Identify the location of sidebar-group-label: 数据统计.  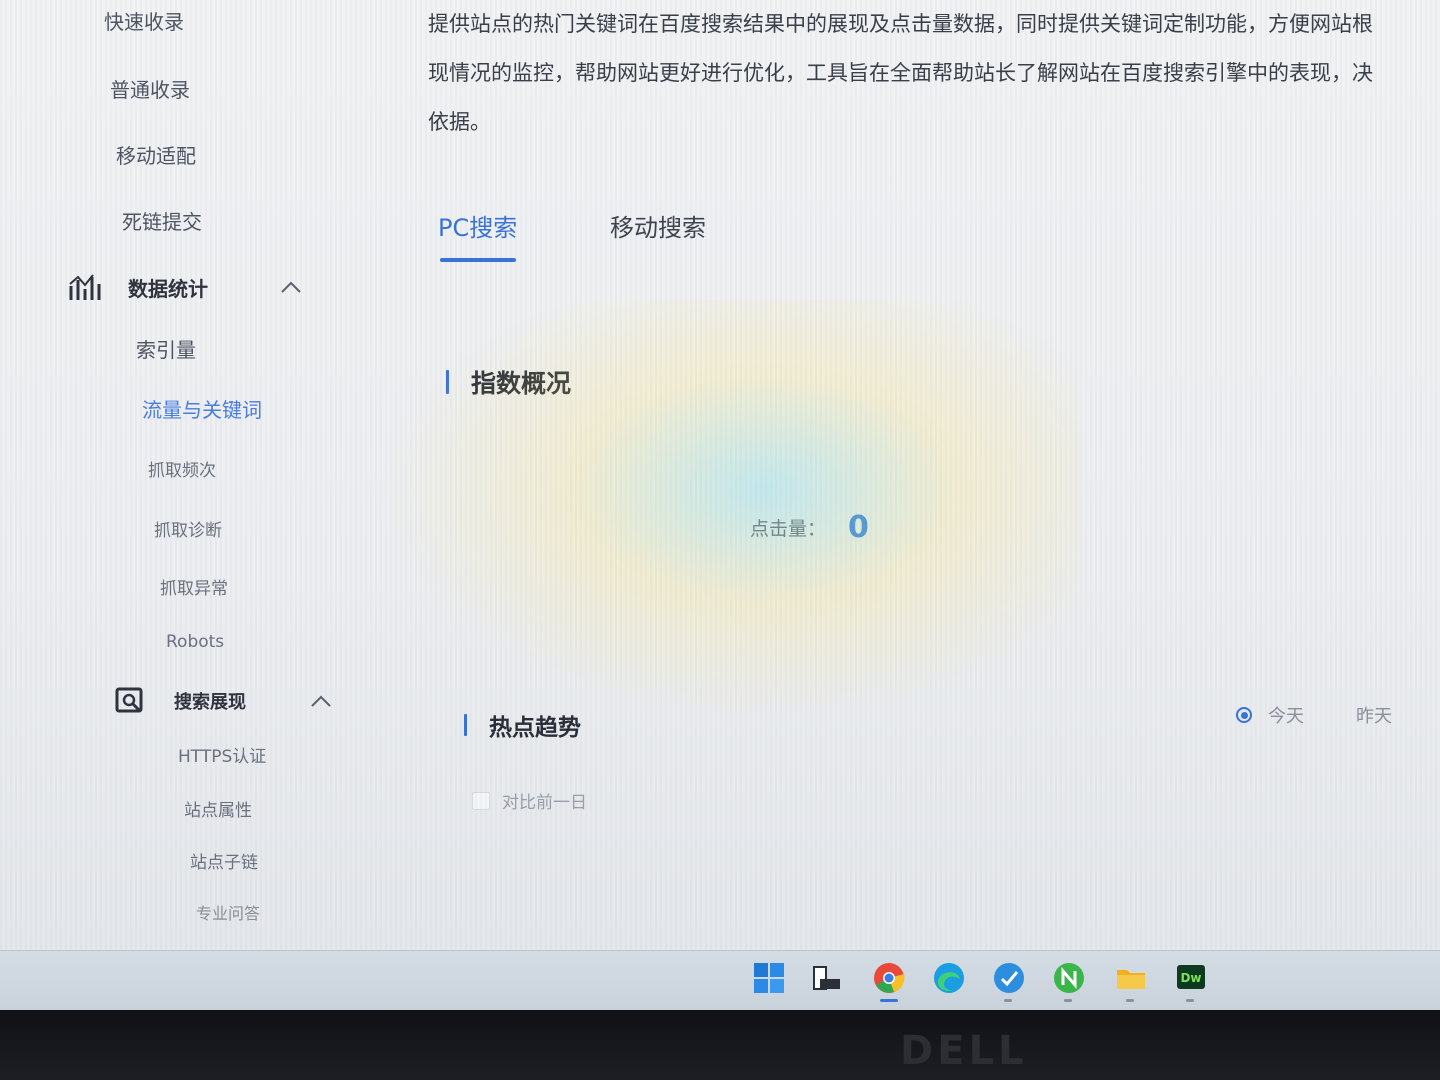
(168, 288).